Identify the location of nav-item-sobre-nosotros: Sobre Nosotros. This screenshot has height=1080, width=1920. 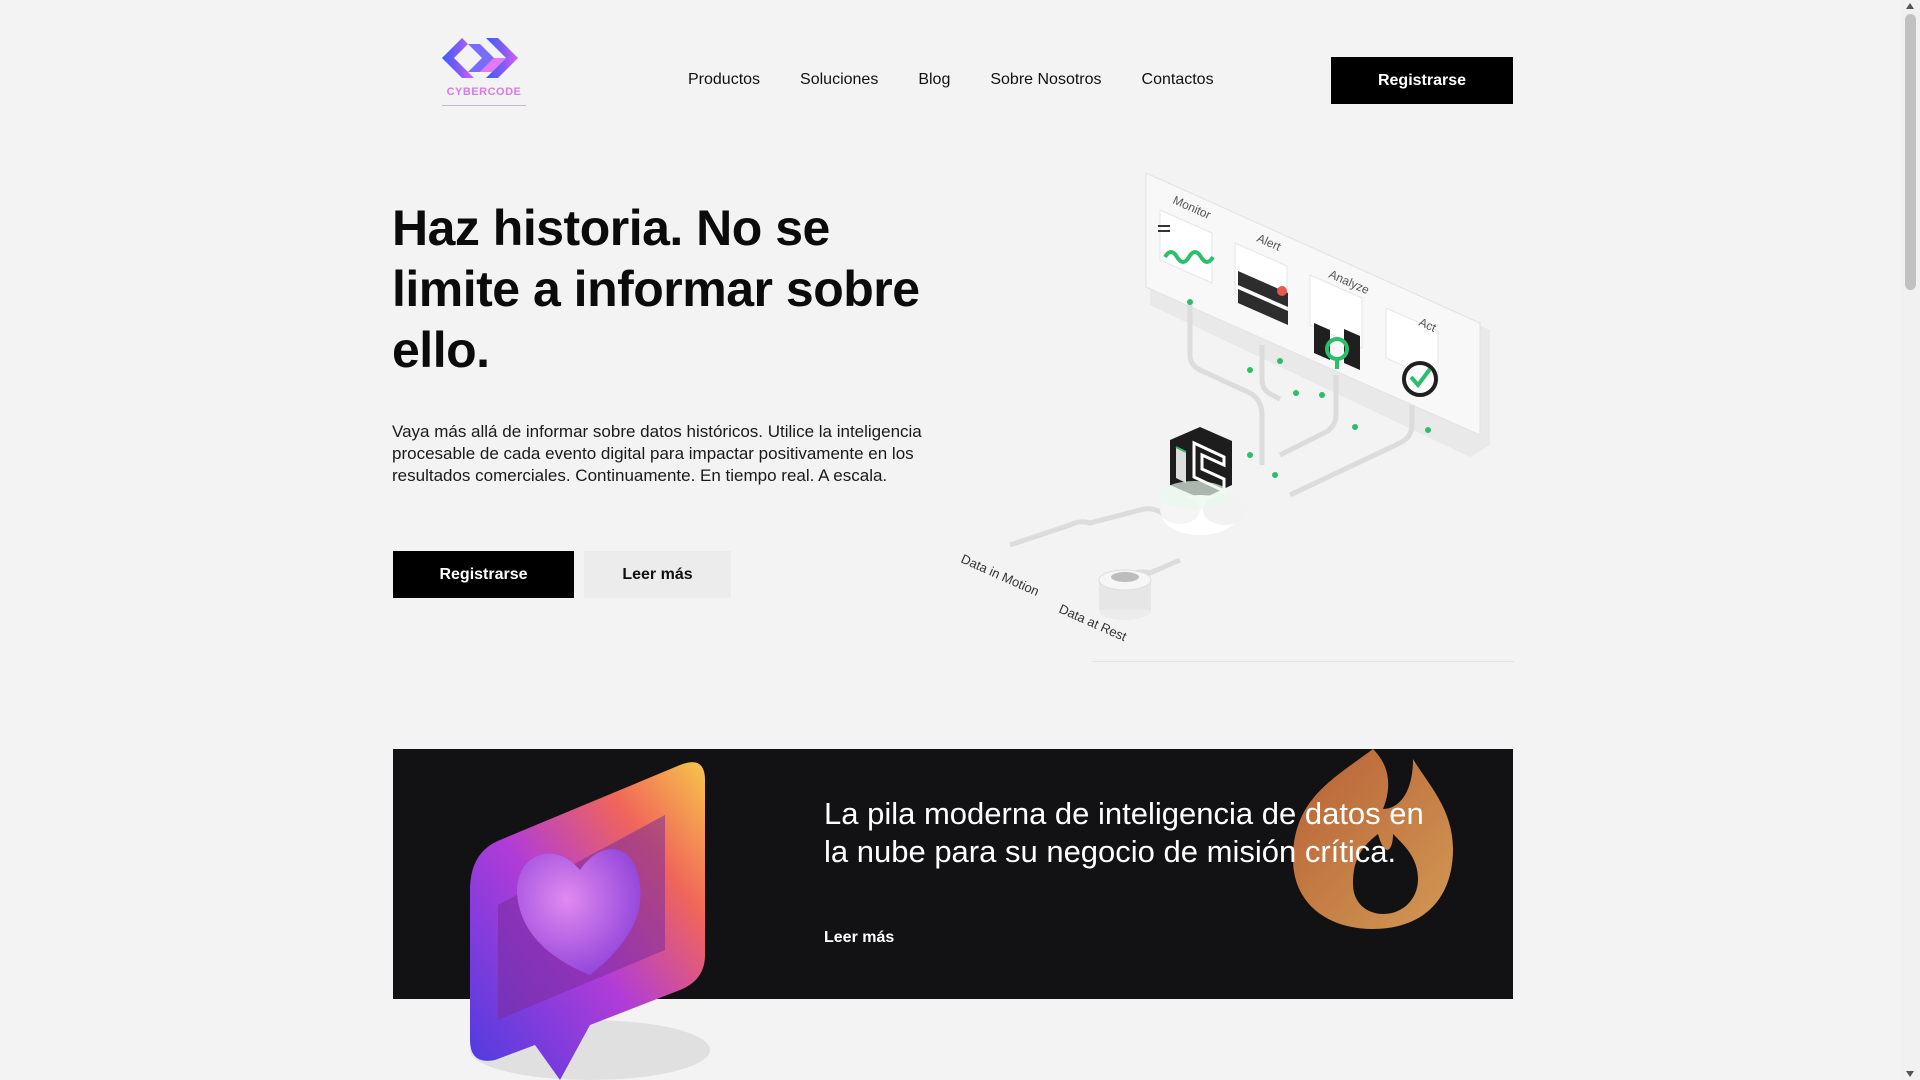
(1045, 80).